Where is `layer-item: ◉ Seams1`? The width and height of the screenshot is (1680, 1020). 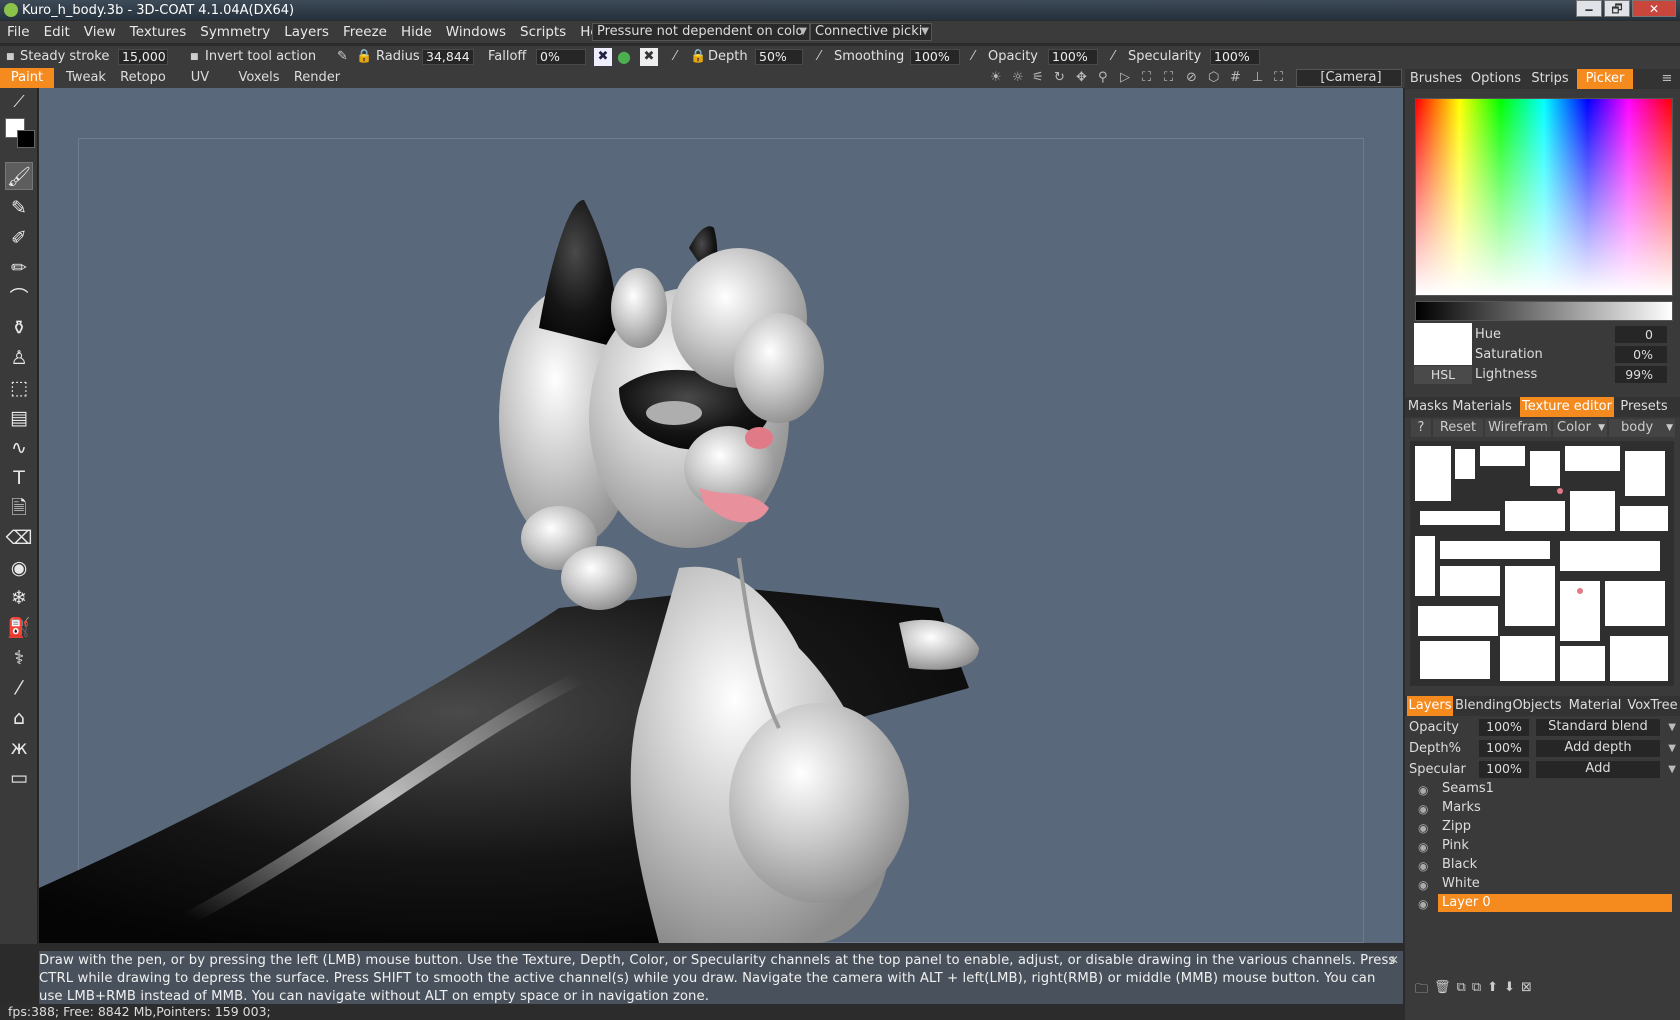
layer-item: ◉ Seams1 is located at coordinates (1544, 789).